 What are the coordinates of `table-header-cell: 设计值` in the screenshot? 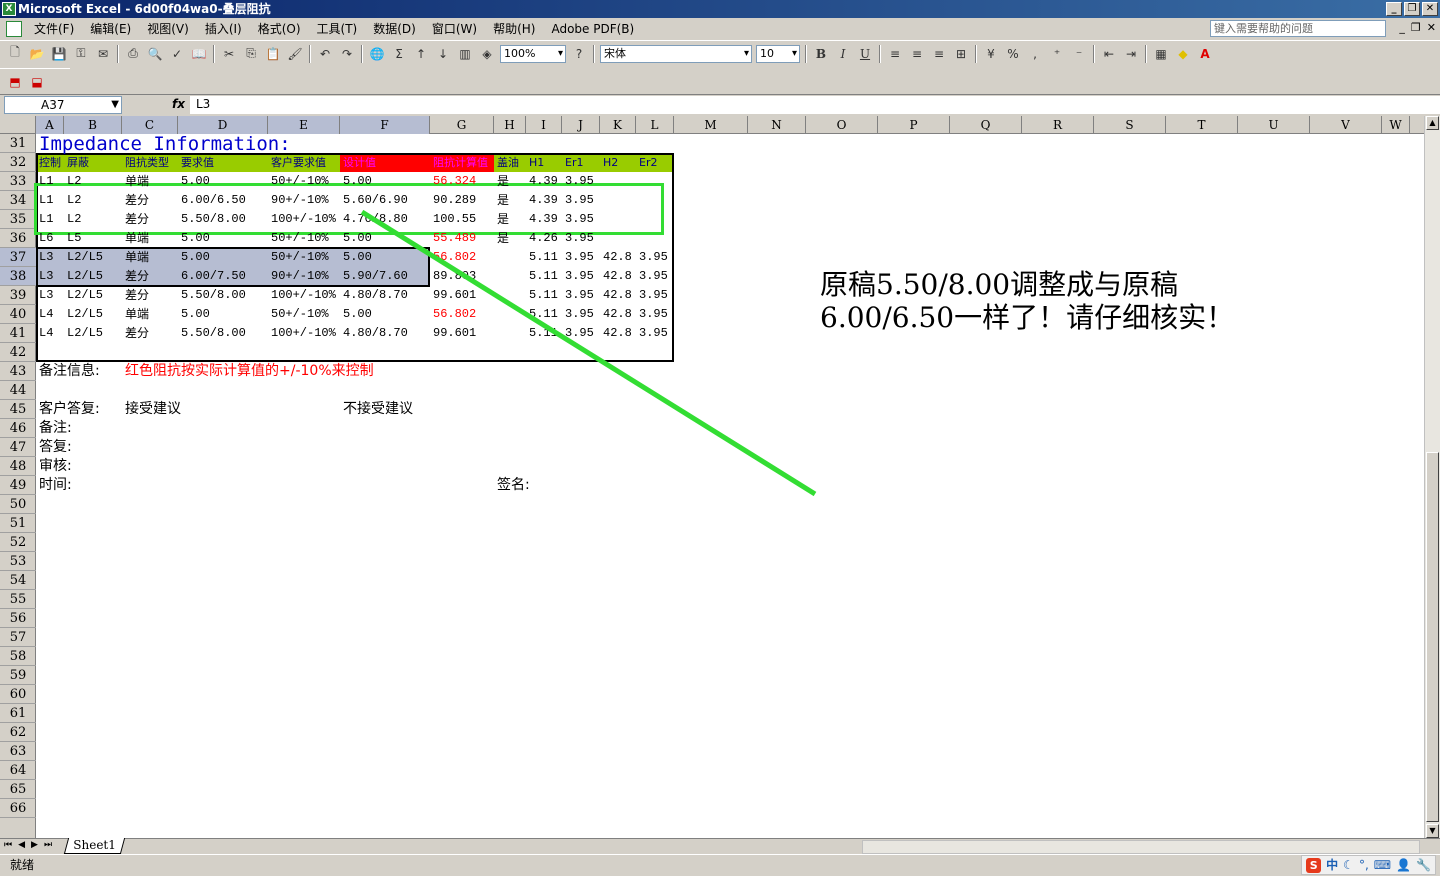 It's located at (358, 162).